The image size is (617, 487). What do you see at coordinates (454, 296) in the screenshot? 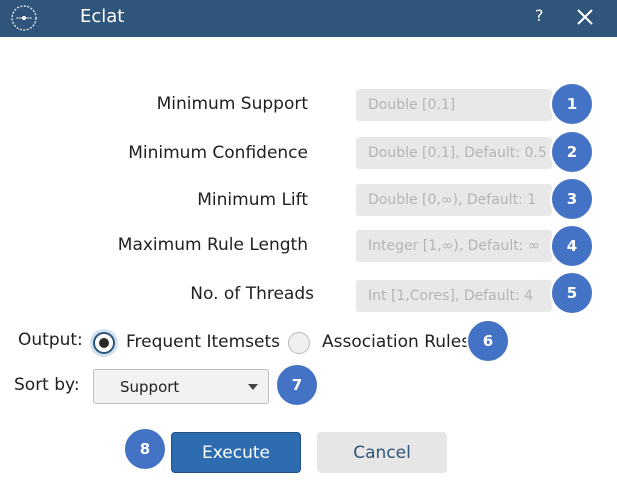
I see `threads-input: Int [1,Cores], Default: 4` at bounding box center [454, 296].